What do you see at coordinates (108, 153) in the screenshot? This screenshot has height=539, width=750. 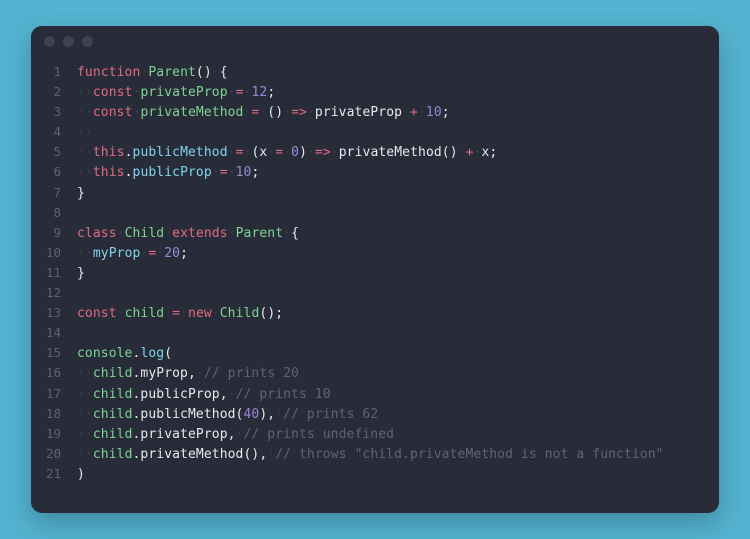 I see `code-token: this` at bounding box center [108, 153].